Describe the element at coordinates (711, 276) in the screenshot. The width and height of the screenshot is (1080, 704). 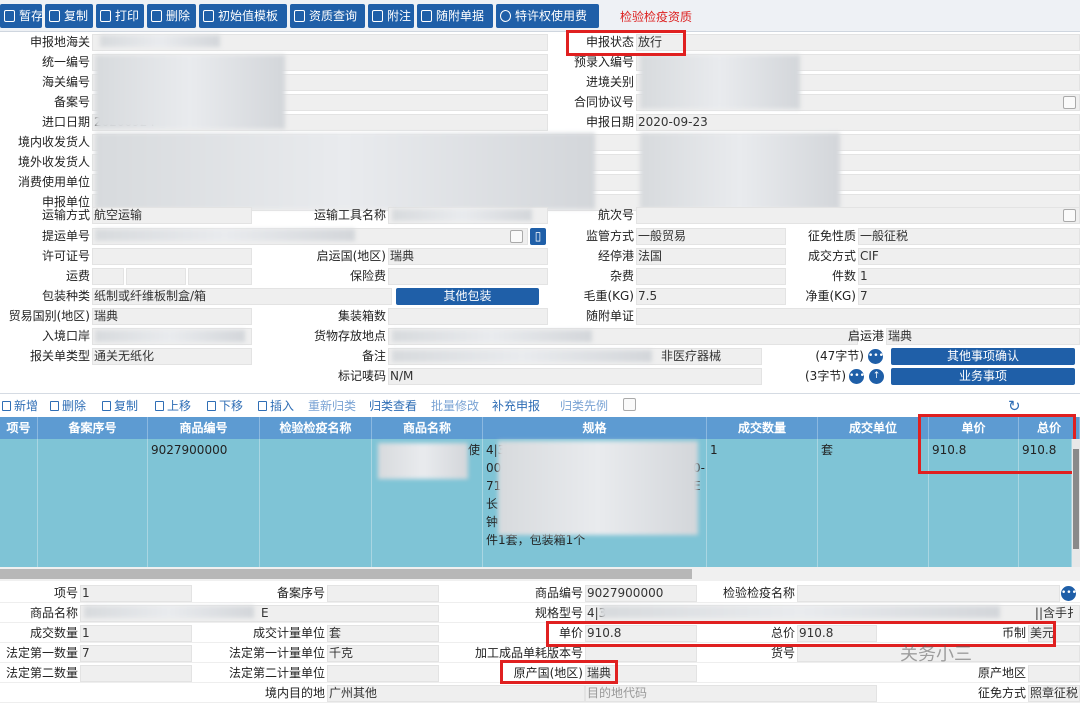
I see `misc-fee-field` at that location.